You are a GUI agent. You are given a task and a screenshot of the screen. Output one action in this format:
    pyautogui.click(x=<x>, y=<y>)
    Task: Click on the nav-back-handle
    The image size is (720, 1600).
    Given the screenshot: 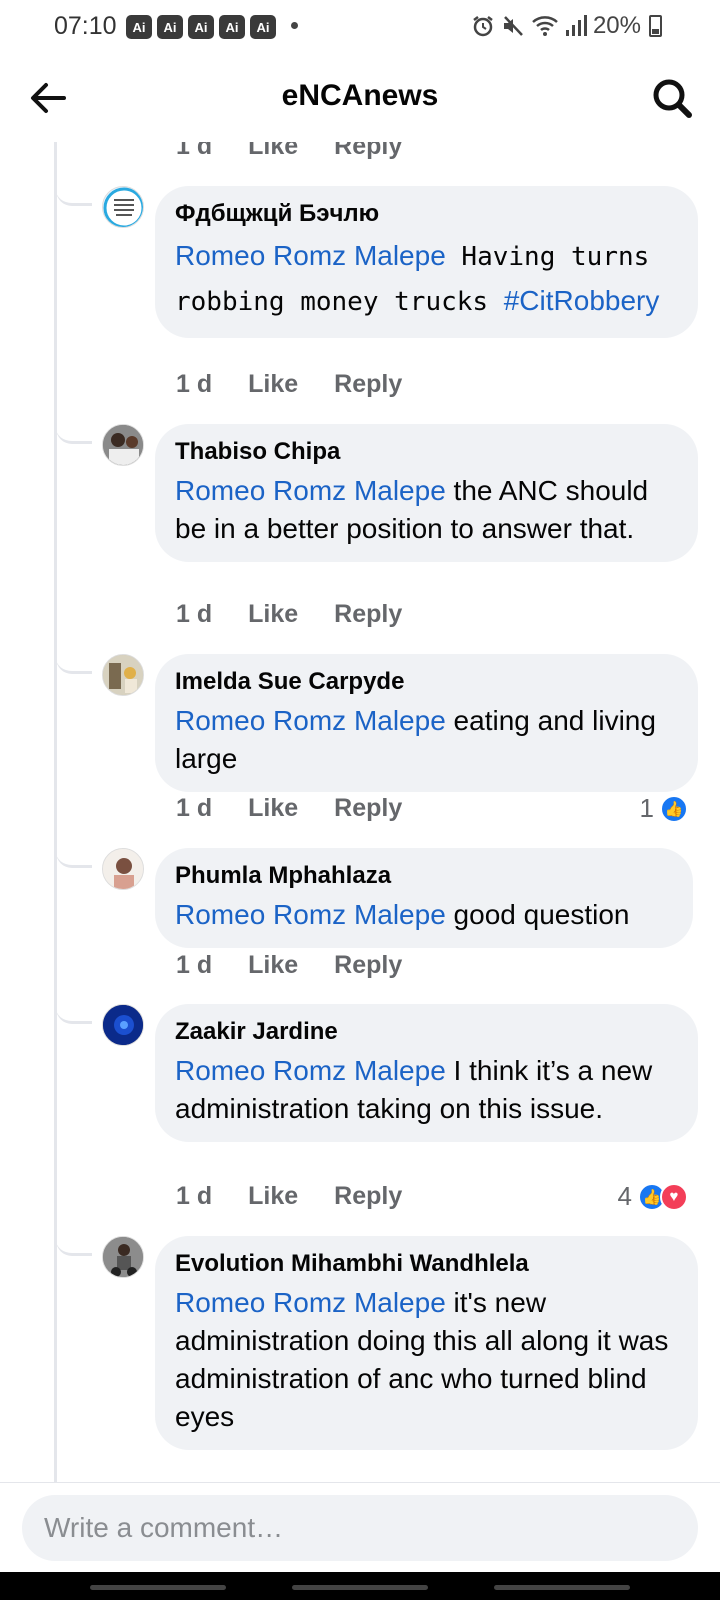 What is the action you would take?
    pyautogui.click(x=562, y=1587)
    